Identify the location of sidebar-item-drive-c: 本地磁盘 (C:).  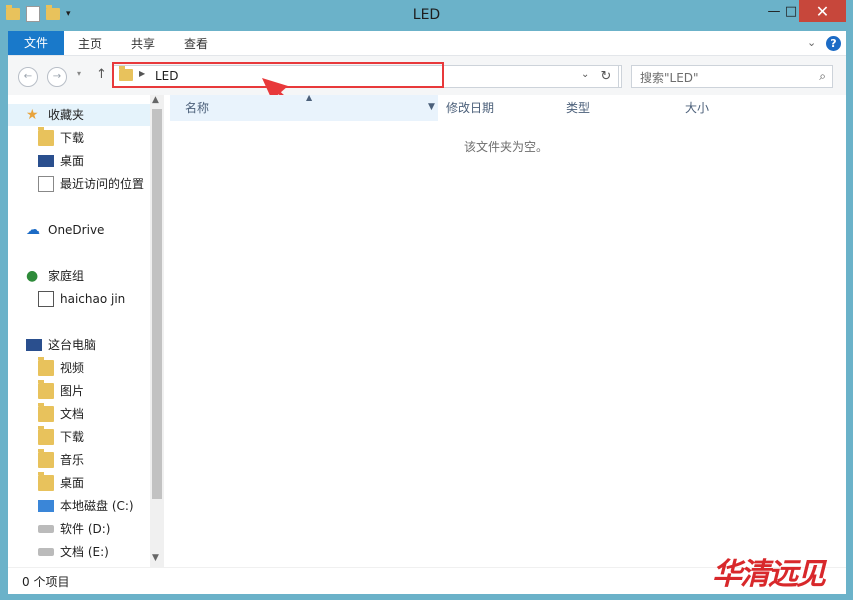
(86, 506).